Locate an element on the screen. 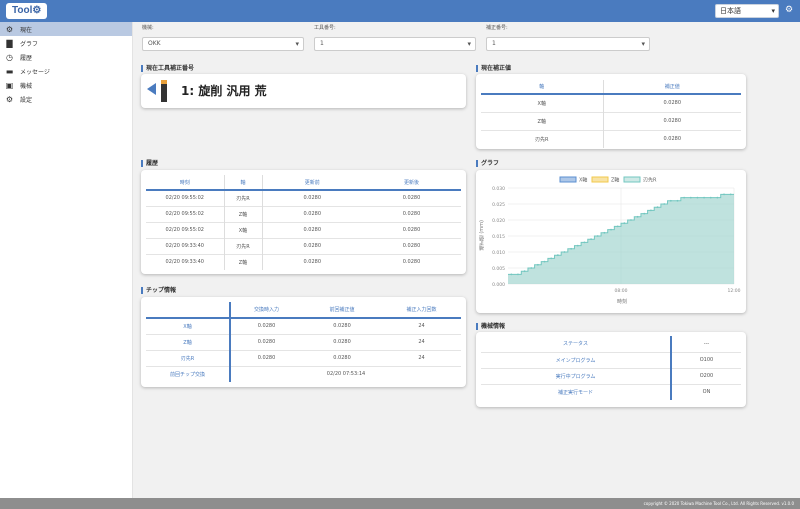 This screenshot has width=800, height=509. chart-icon: ▇ is located at coordinates (9, 43).